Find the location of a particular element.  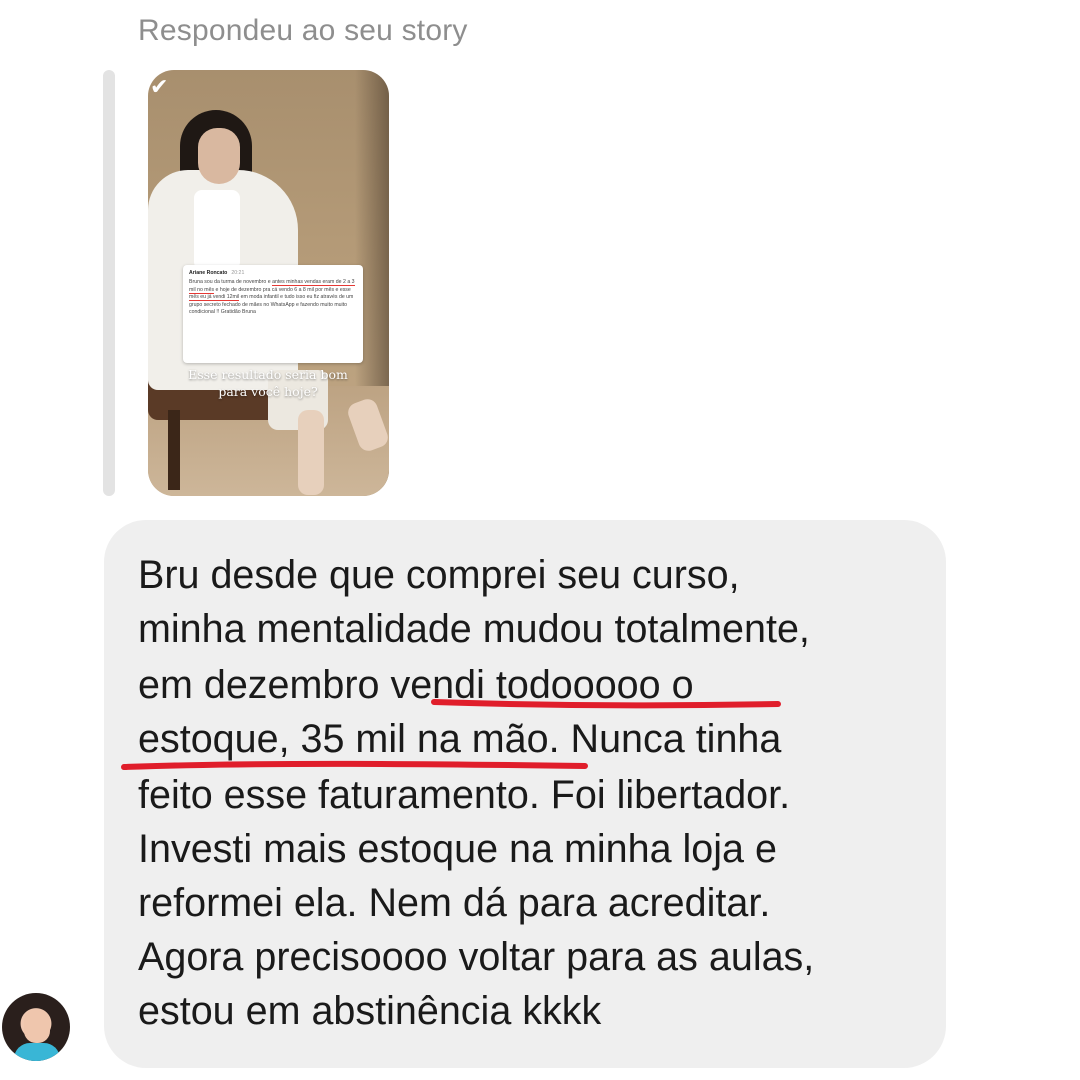

avatar-face is located at coordinates (37, 1026).